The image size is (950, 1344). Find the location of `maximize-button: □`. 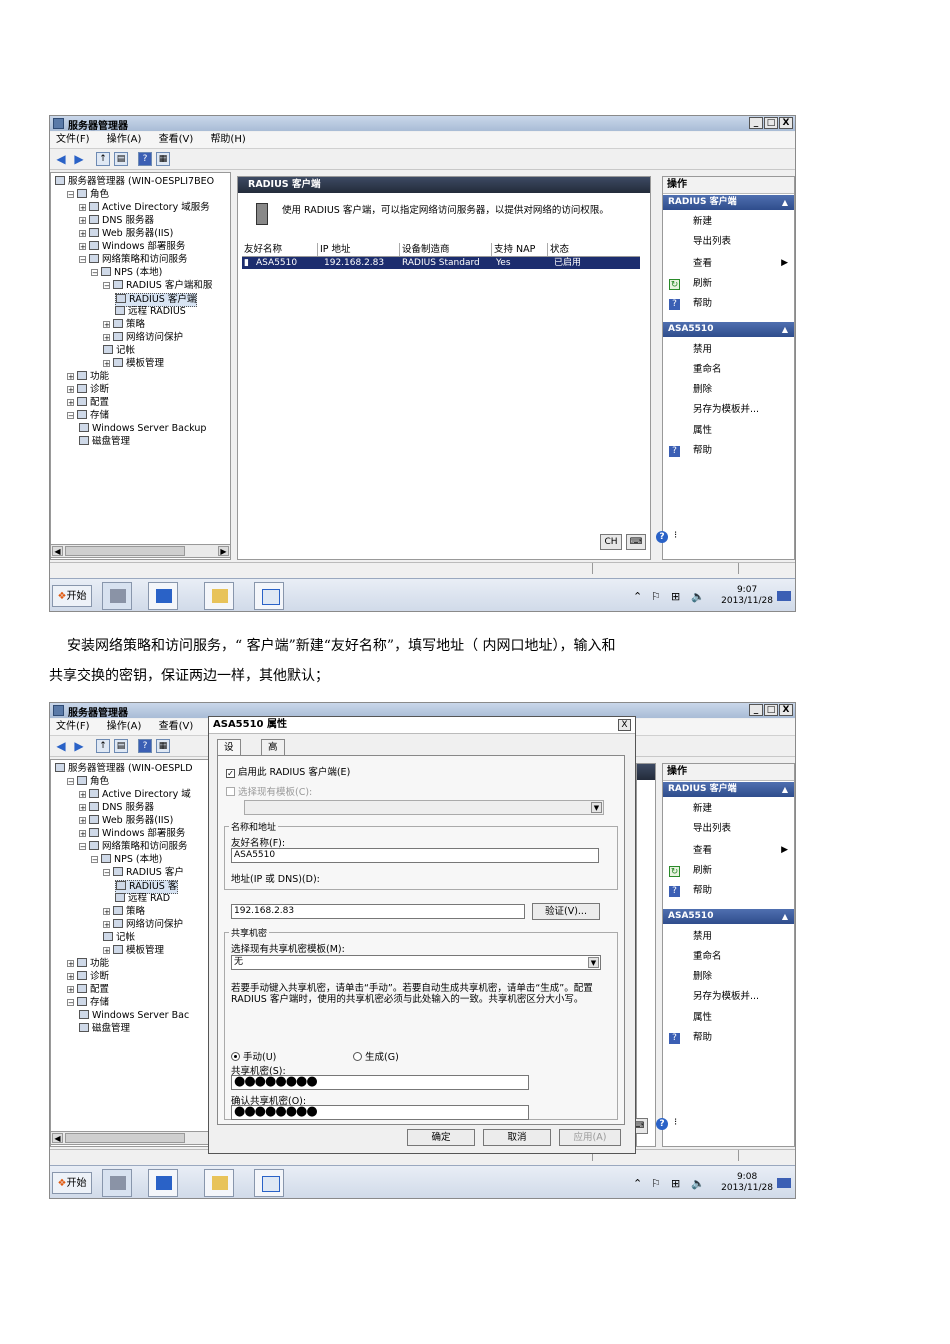

maximize-button: □ is located at coordinates (771, 710).